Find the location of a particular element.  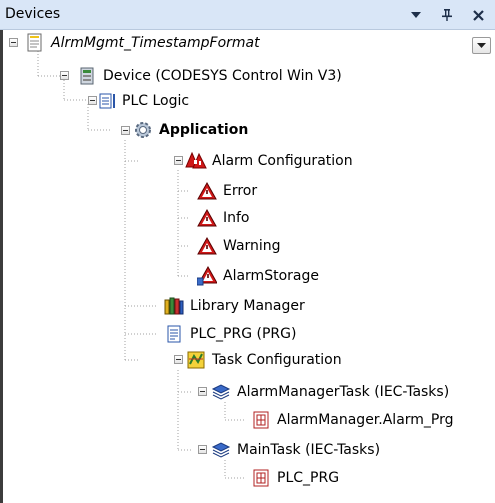

gear-icon is located at coordinates (143, 130).